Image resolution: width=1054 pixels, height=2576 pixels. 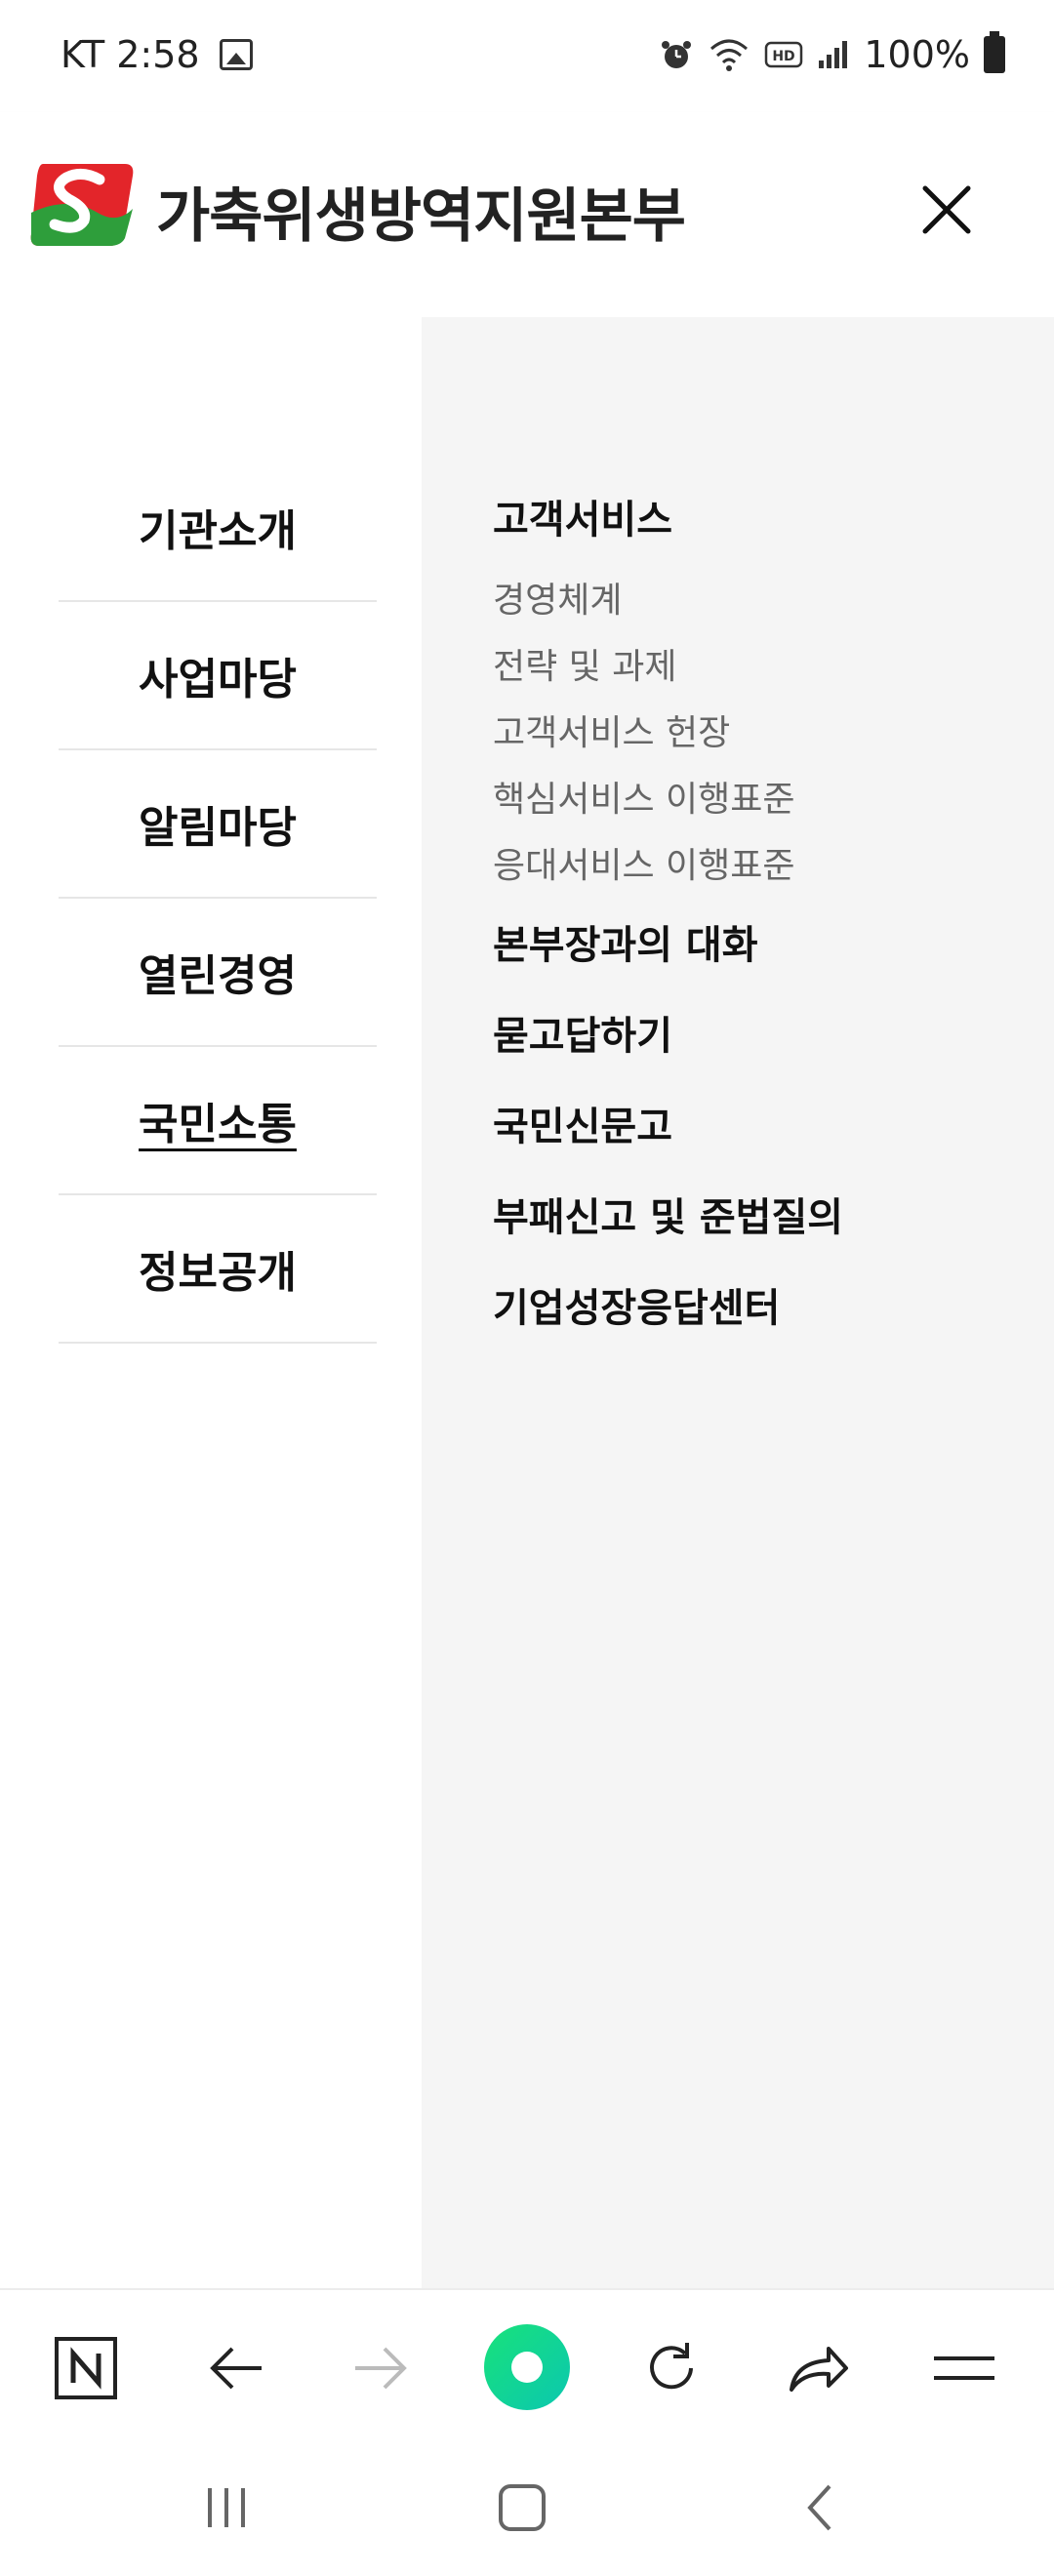 I want to click on signal-icon, so click(x=833, y=54).